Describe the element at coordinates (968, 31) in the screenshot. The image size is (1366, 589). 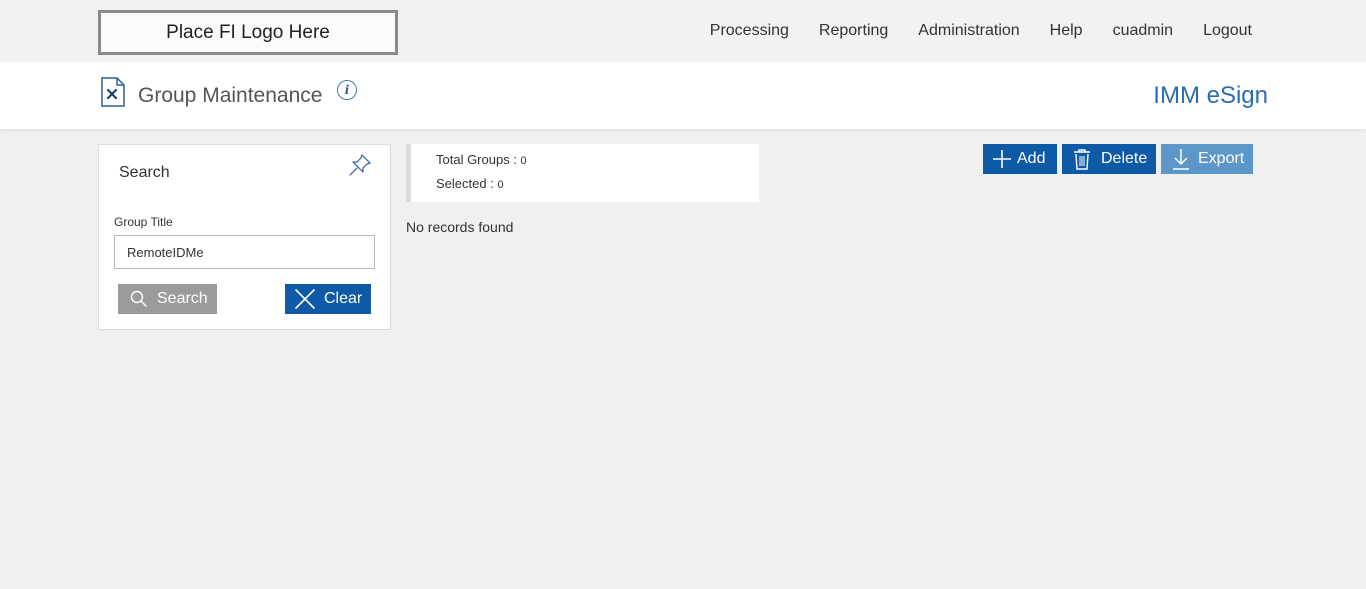
I see `nav-administration: Administration` at that location.